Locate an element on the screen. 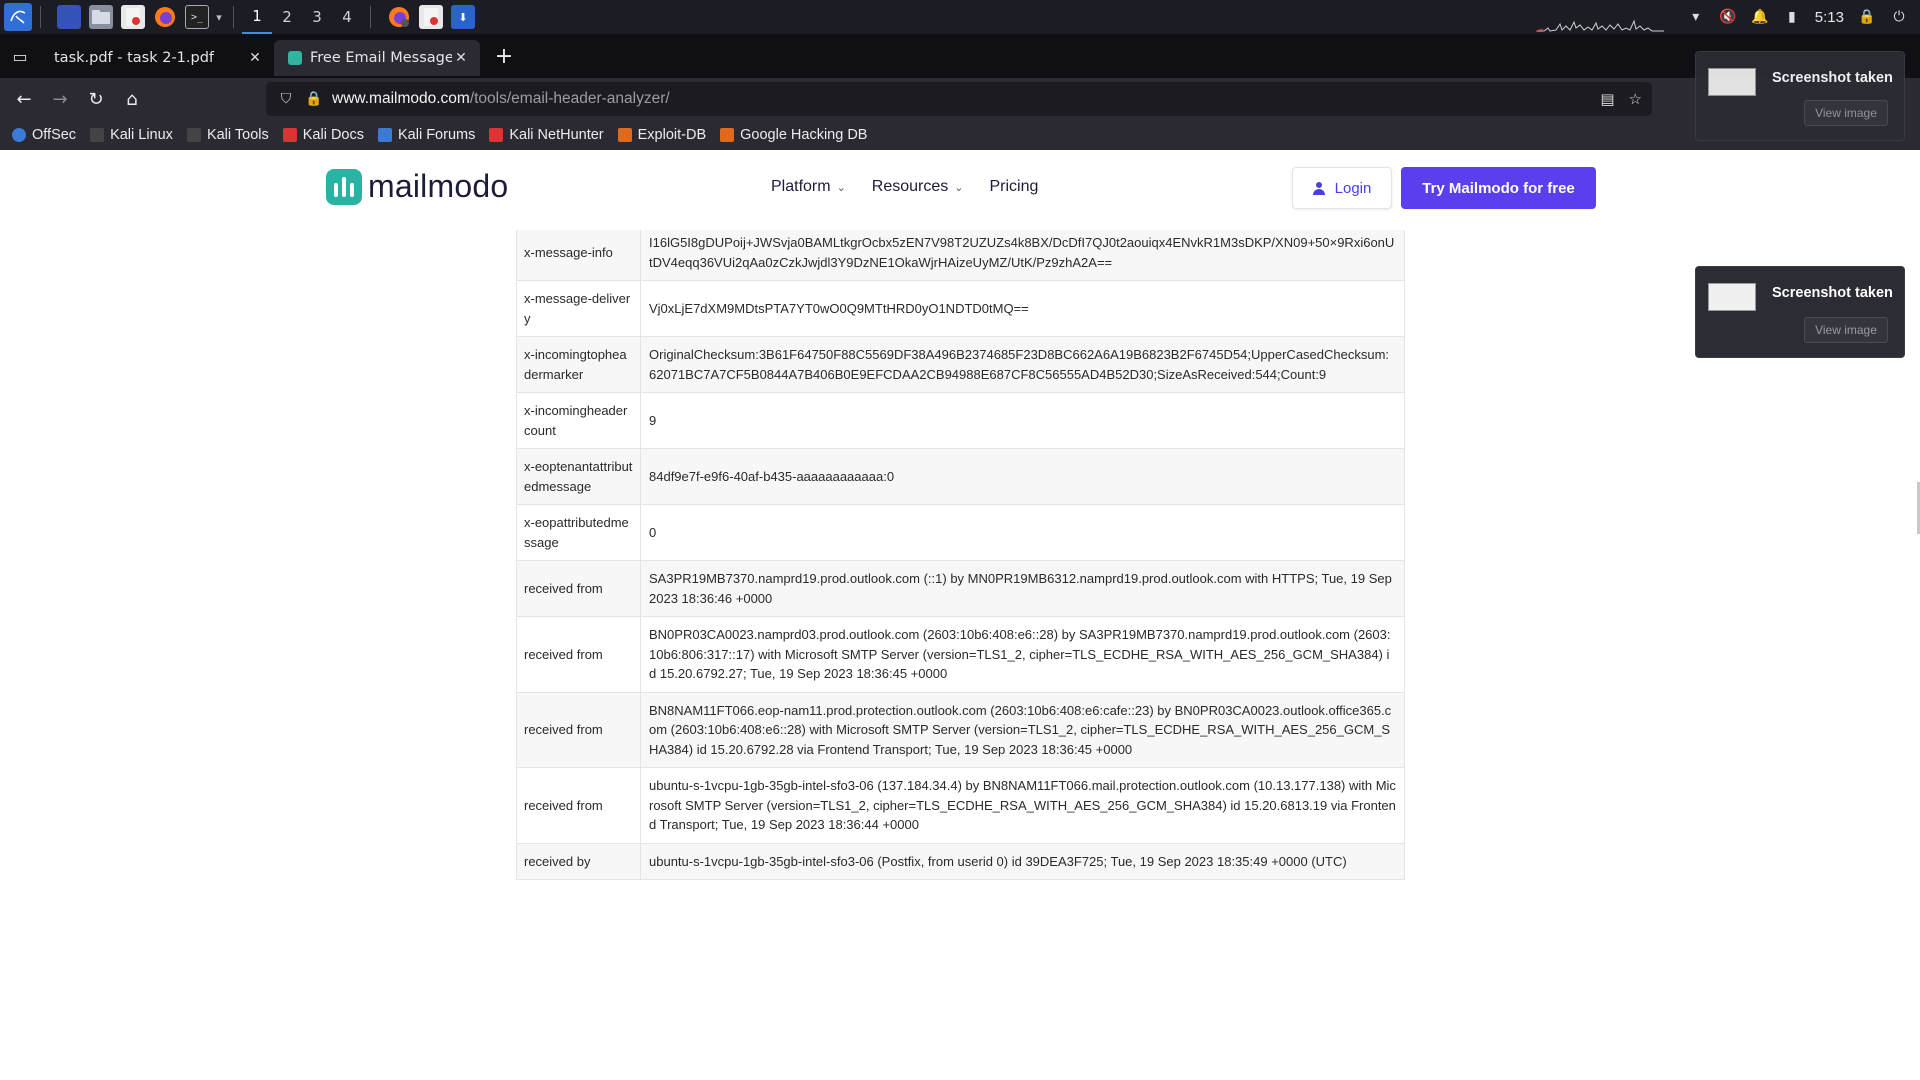 This screenshot has width=1920, height=1080. exploit-db-icon is located at coordinates (624, 135).